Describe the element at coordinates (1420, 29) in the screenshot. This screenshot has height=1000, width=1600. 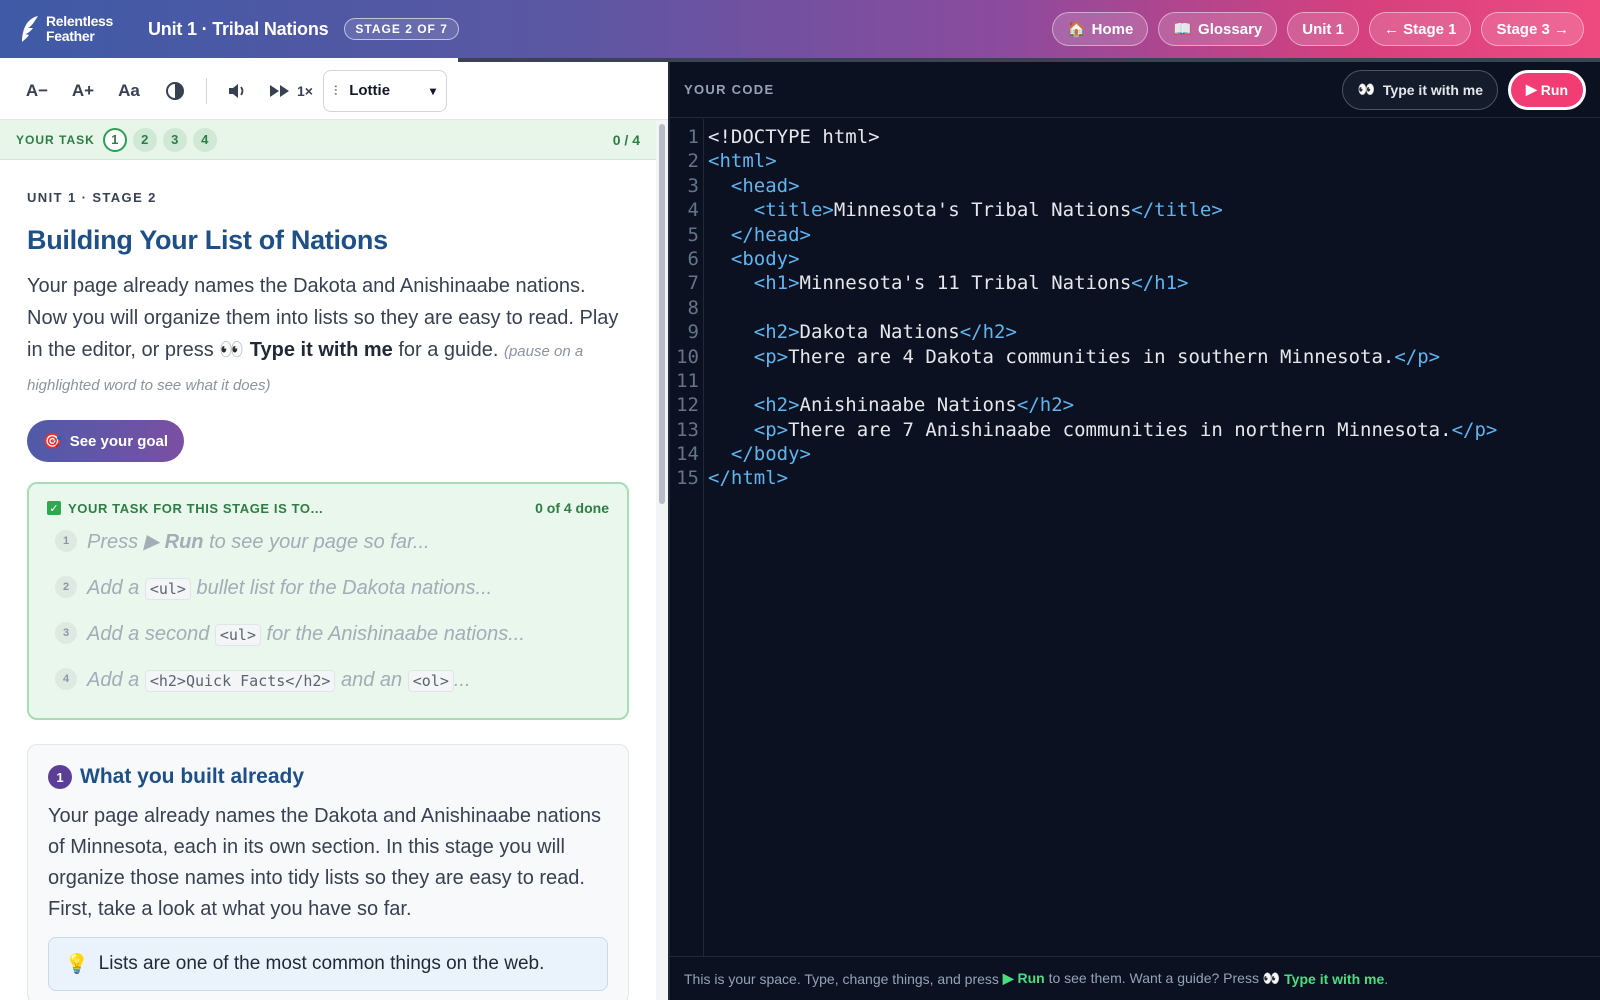
I see `prev-stage-button: ← Stage 1` at that location.